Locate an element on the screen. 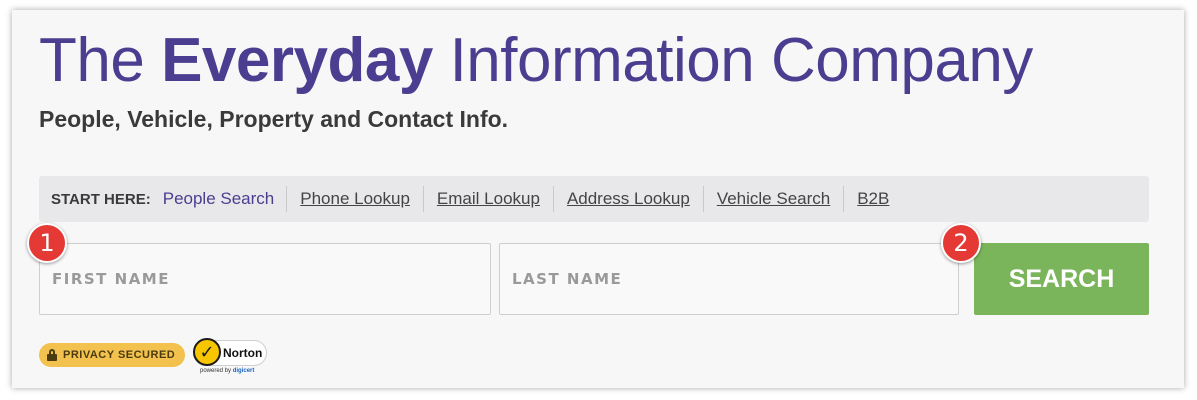 The image size is (1197, 400). norton-powered-by: powered by digicert is located at coordinates (227, 371).